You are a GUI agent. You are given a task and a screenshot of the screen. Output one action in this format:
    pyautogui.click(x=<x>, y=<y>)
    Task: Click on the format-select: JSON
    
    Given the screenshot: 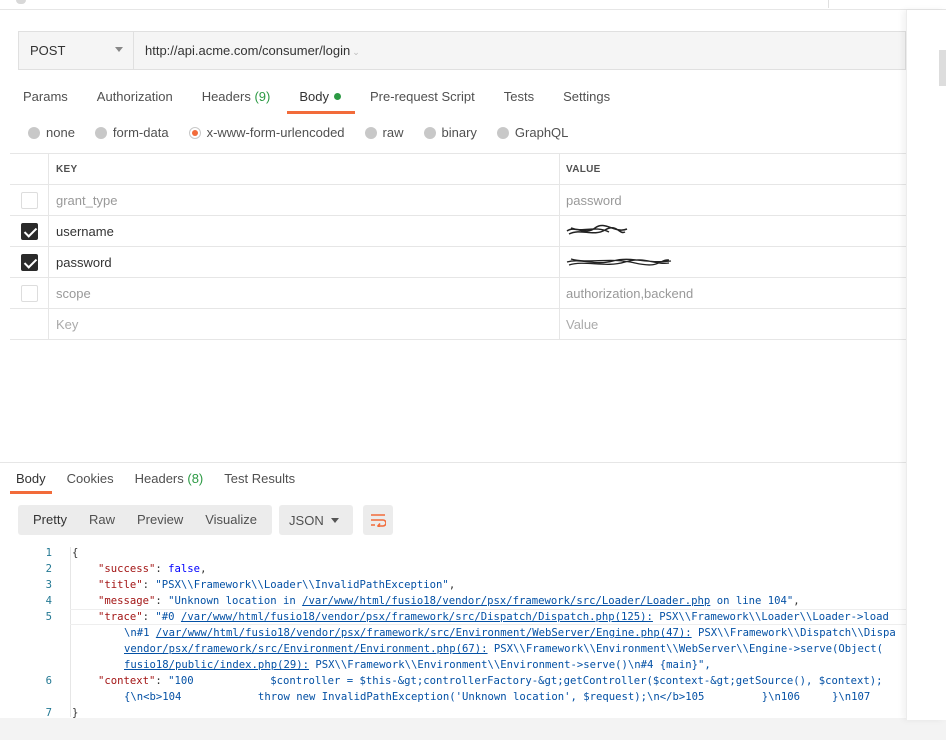 What is the action you would take?
    pyautogui.click(x=316, y=520)
    